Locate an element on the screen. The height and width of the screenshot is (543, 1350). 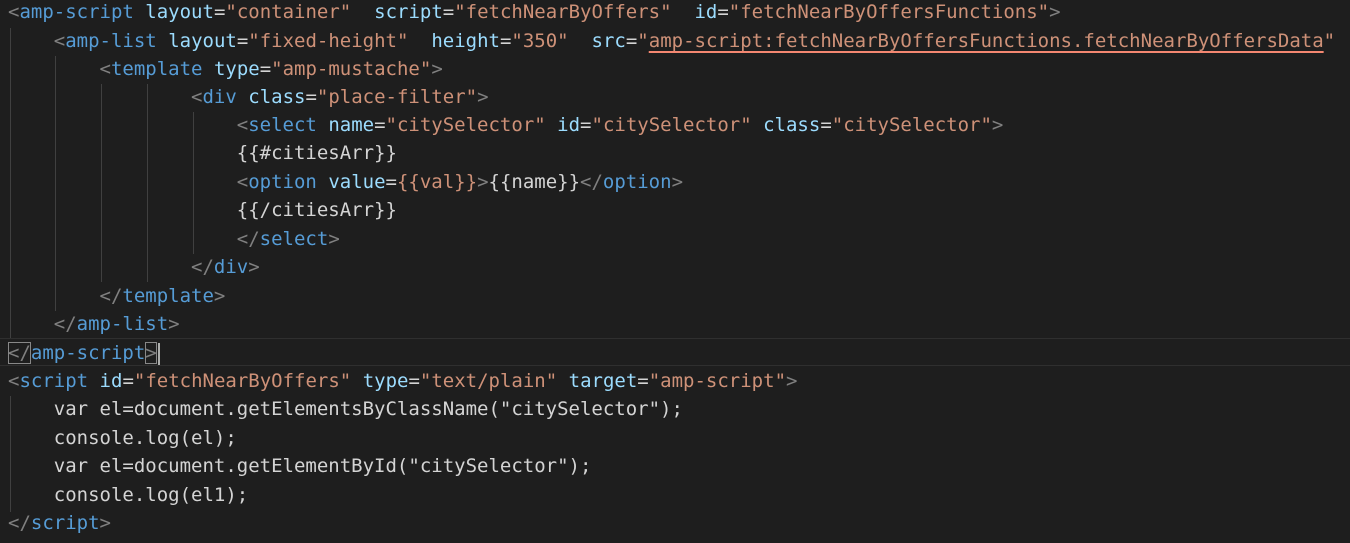
tag-name: script is located at coordinates (54, 381).